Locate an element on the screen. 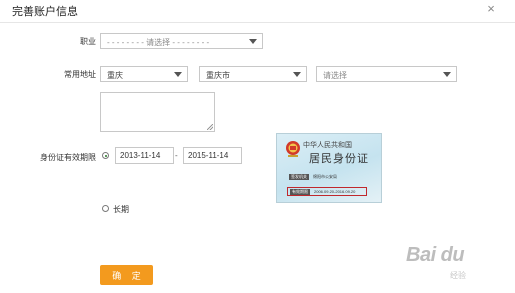 This screenshot has width=515, height=293. baidu-watermark: Bai du 经验 is located at coordinates (453, 261).